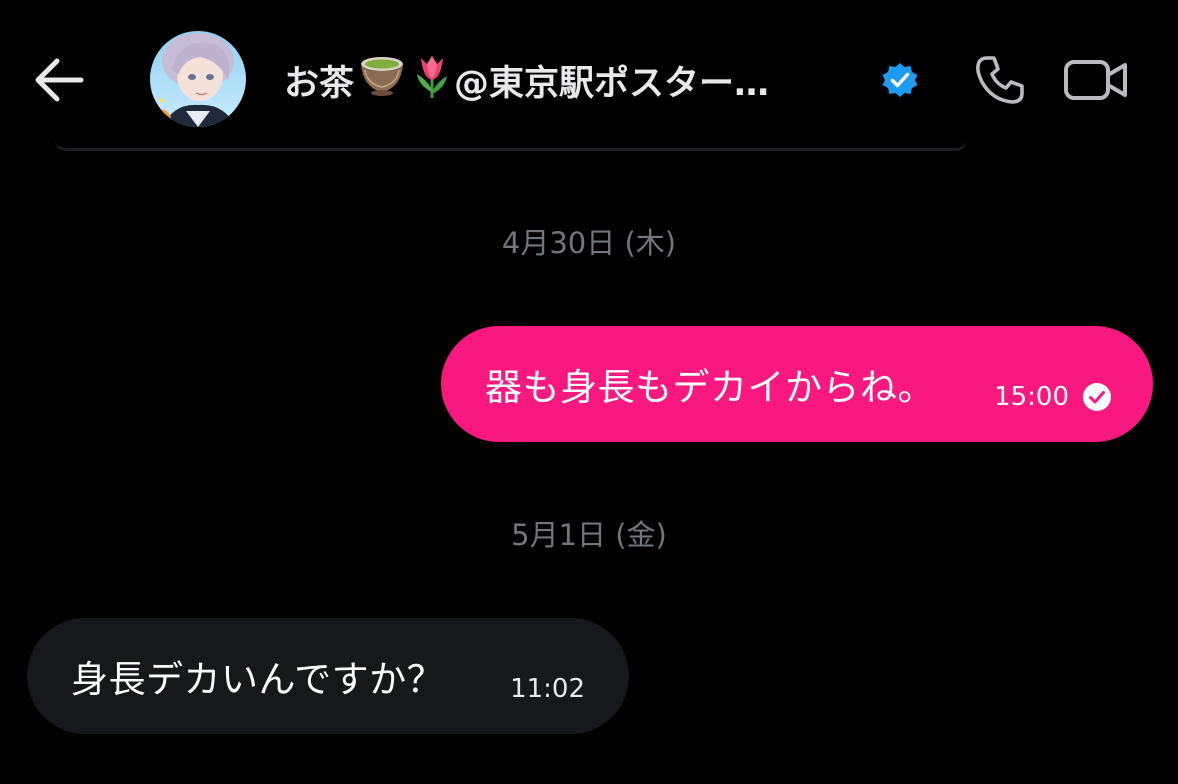 The image size is (1178, 784). What do you see at coordinates (589, 535) in the screenshot?
I see `date-separator: 5月1日 (金)` at bounding box center [589, 535].